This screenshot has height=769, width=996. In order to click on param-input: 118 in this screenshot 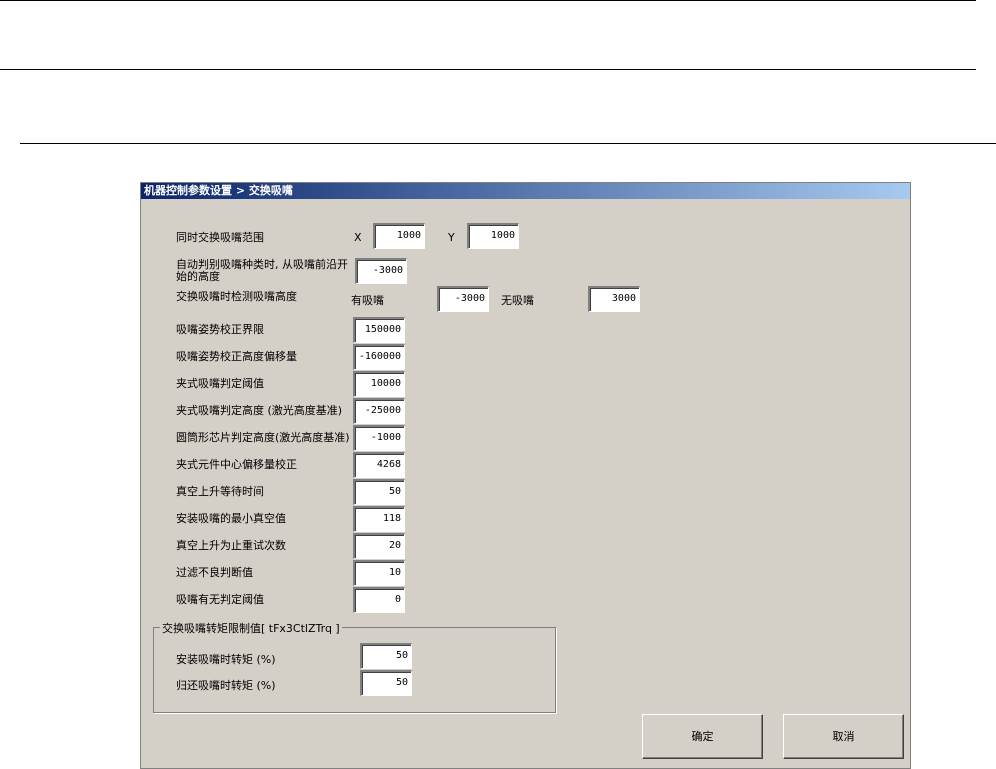, I will do `click(379, 519)`.